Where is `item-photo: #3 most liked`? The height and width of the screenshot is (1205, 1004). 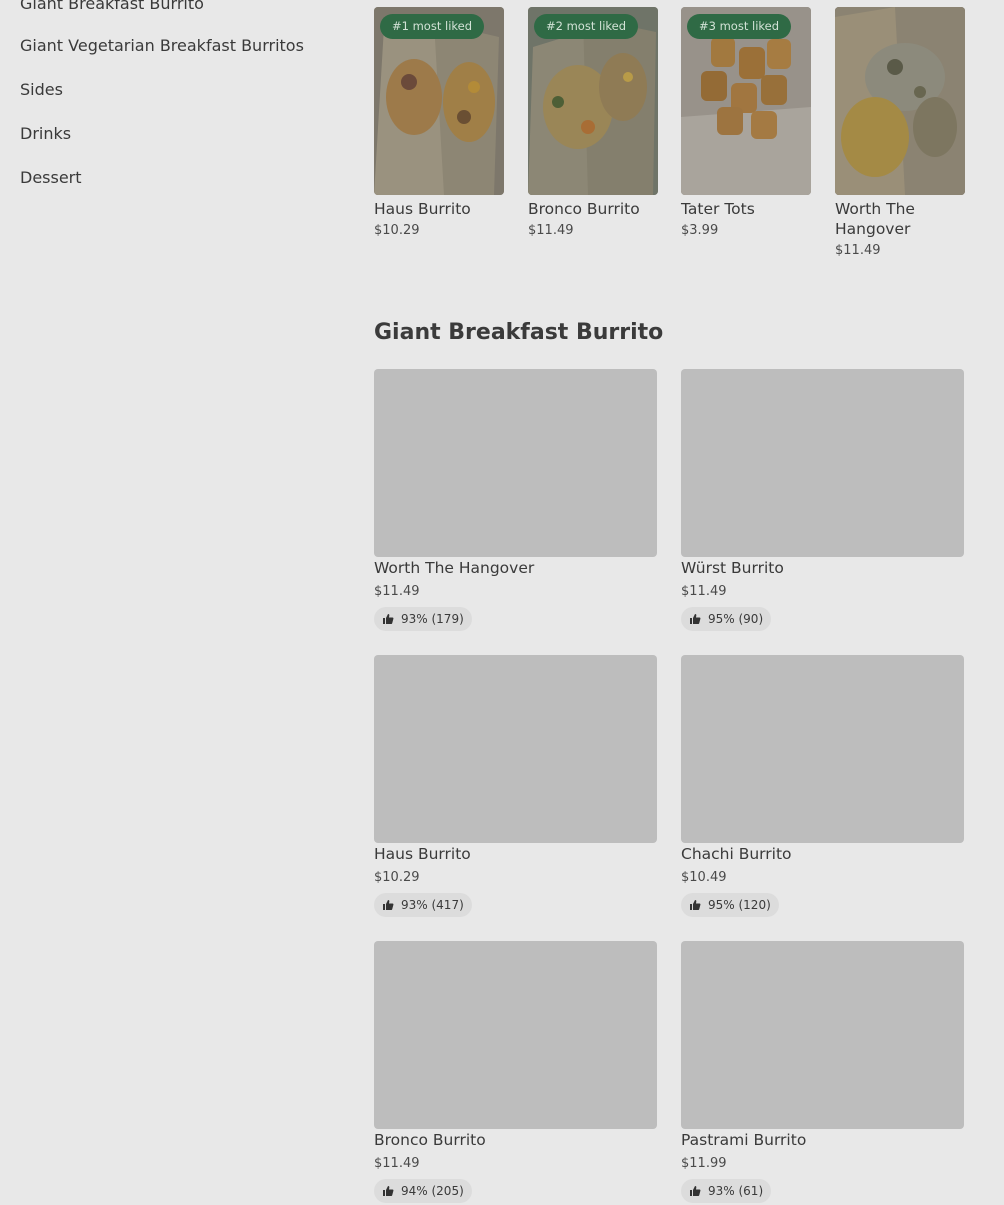
item-photo: #3 most liked is located at coordinates (746, 101).